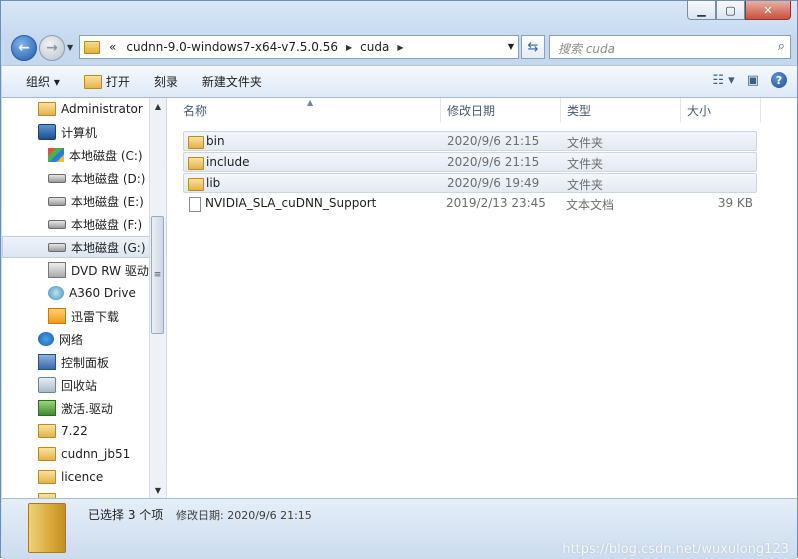 The image size is (798, 559). What do you see at coordinates (83, 109) in the screenshot?
I see `sidebar-item-administrator: Administrator` at bounding box center [83, 109].